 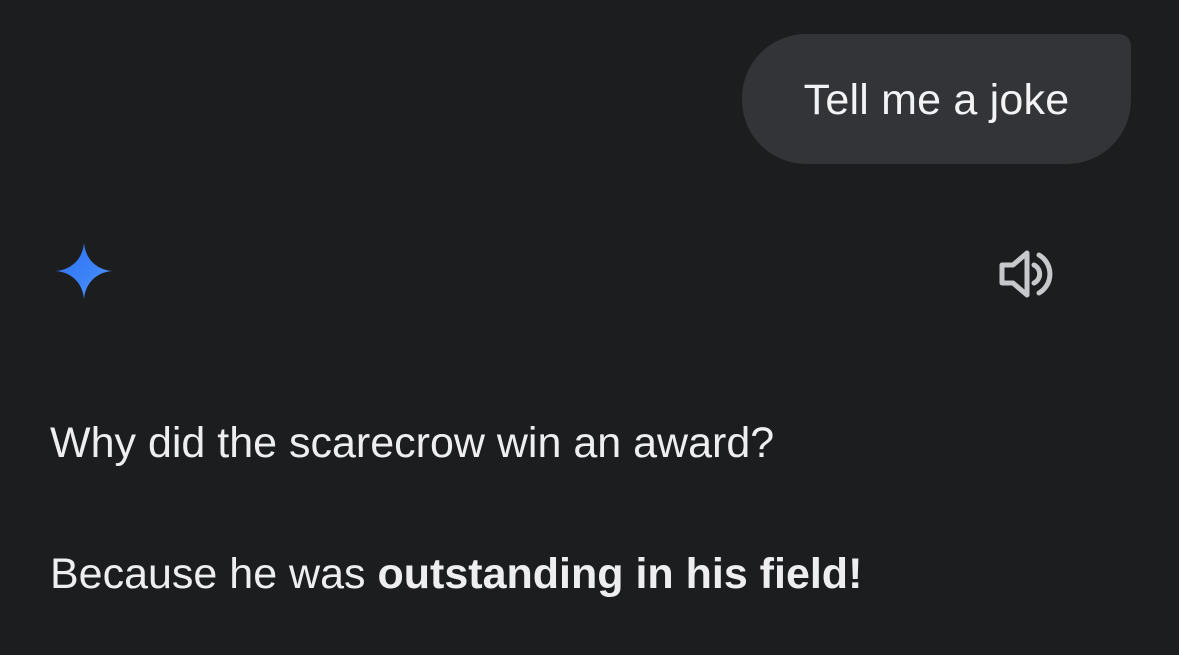 I want to click on response-answer-punchline: outstanding in his field!, so click(x=620, y=574).